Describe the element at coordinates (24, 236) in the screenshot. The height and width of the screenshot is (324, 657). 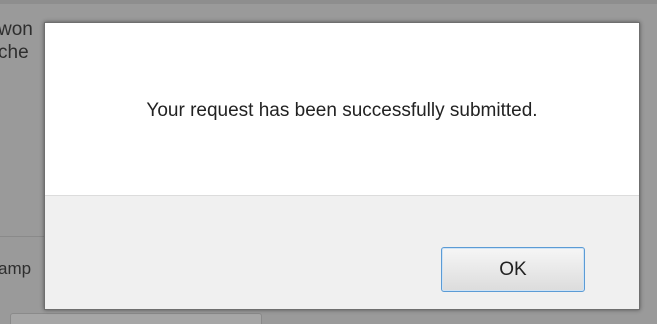
I see `background-divider` at that location.